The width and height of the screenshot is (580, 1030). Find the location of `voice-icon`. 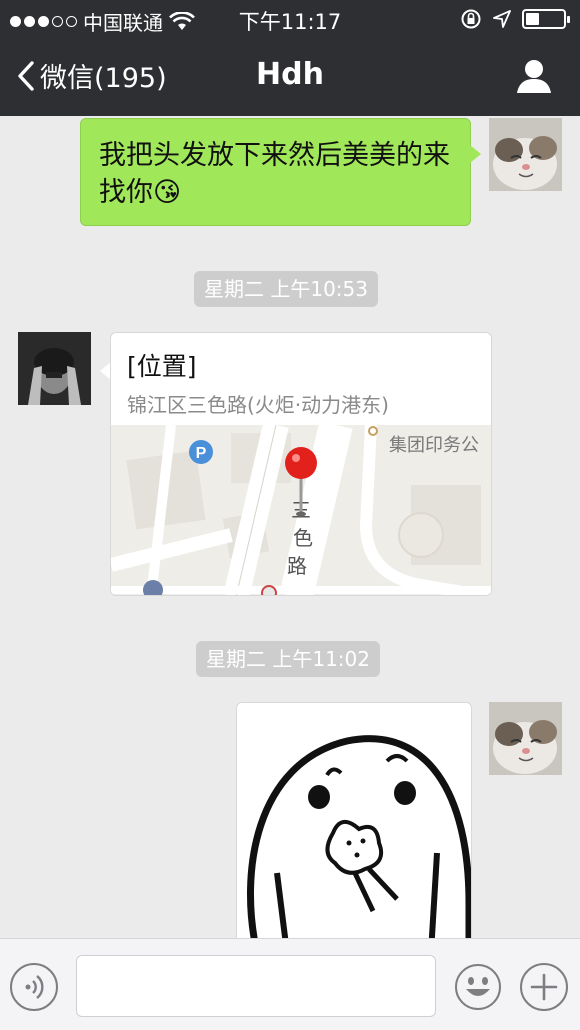

voice-icon is located at coordinates (34, 987).